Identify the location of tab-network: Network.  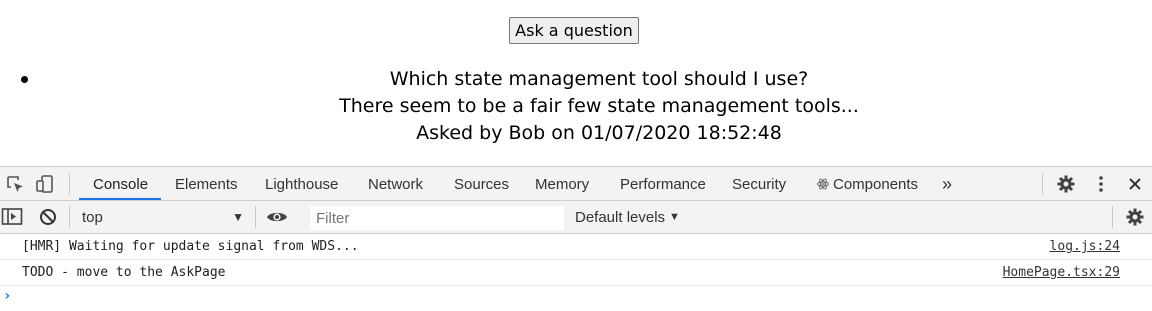
(395, 184).